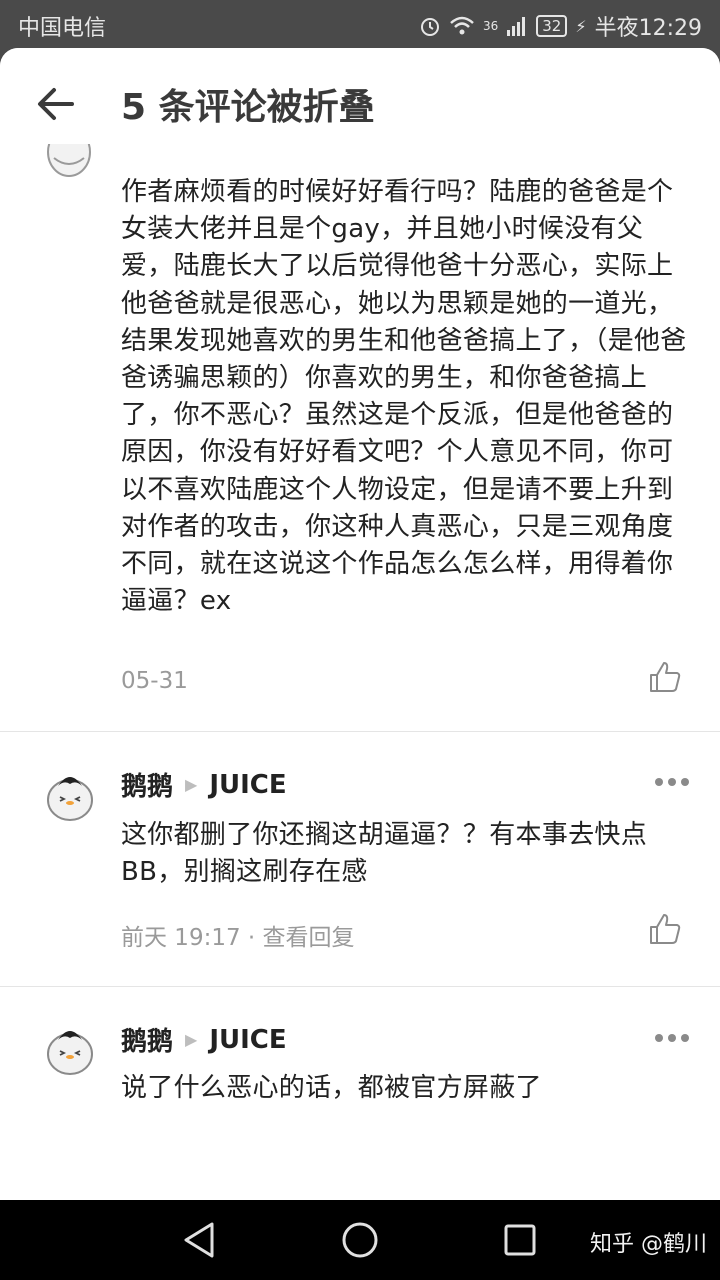 The image size is (720, 1280). What do you see at coordinates (462, 25) in the screenshot?
I see `wifi-icon` at bounding box center [462, 25].